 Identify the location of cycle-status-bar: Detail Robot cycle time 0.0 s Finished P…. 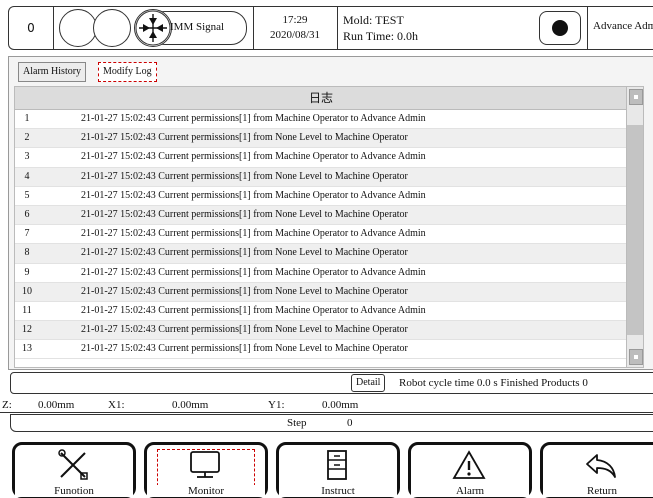
(331, 383).